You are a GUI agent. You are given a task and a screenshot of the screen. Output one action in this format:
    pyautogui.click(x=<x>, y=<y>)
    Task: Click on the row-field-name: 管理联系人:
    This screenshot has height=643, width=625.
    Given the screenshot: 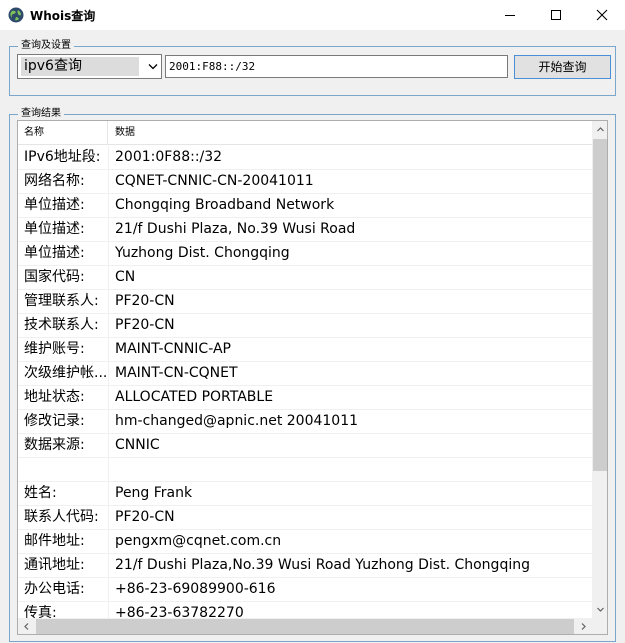 What is the action you would take?
    pyautogui.click(x=61, y=301)
    